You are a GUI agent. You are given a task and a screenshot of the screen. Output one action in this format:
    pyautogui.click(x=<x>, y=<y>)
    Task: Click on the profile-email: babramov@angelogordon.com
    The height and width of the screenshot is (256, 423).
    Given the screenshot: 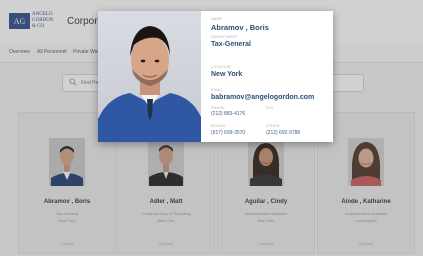 What is the action you would take?
    pyautogui.click(x=262, y=97)
    